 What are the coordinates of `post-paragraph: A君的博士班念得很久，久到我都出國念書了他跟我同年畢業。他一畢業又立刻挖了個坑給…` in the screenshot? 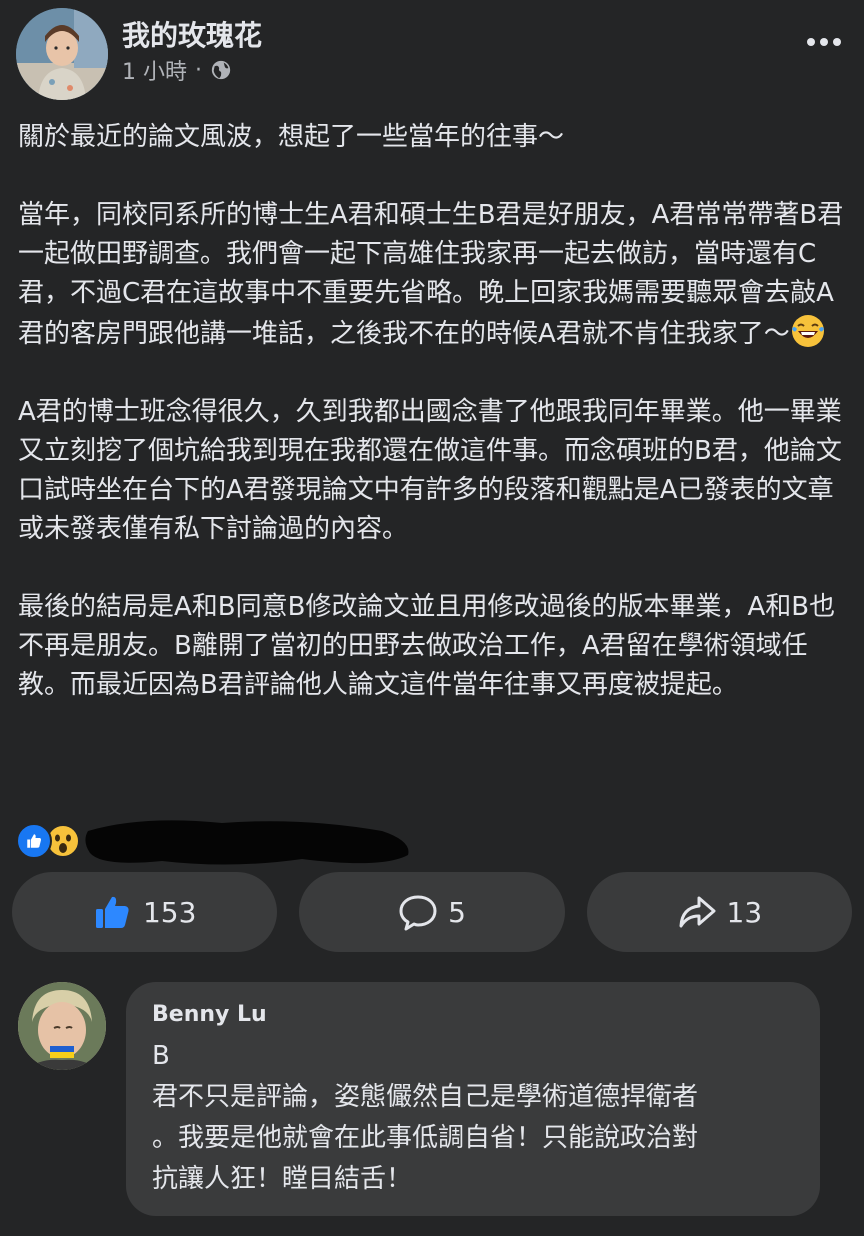 It's located at (430, 470).